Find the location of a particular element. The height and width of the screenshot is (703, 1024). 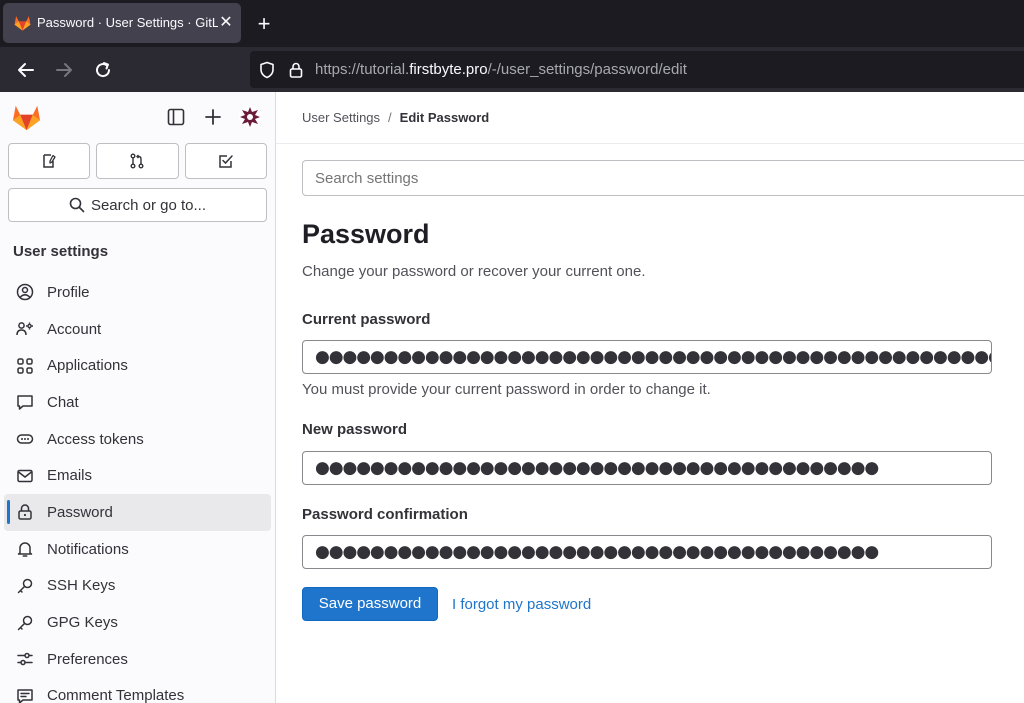

breadcrumb-user-settings: User Settings is located at coordinates (341, 117).